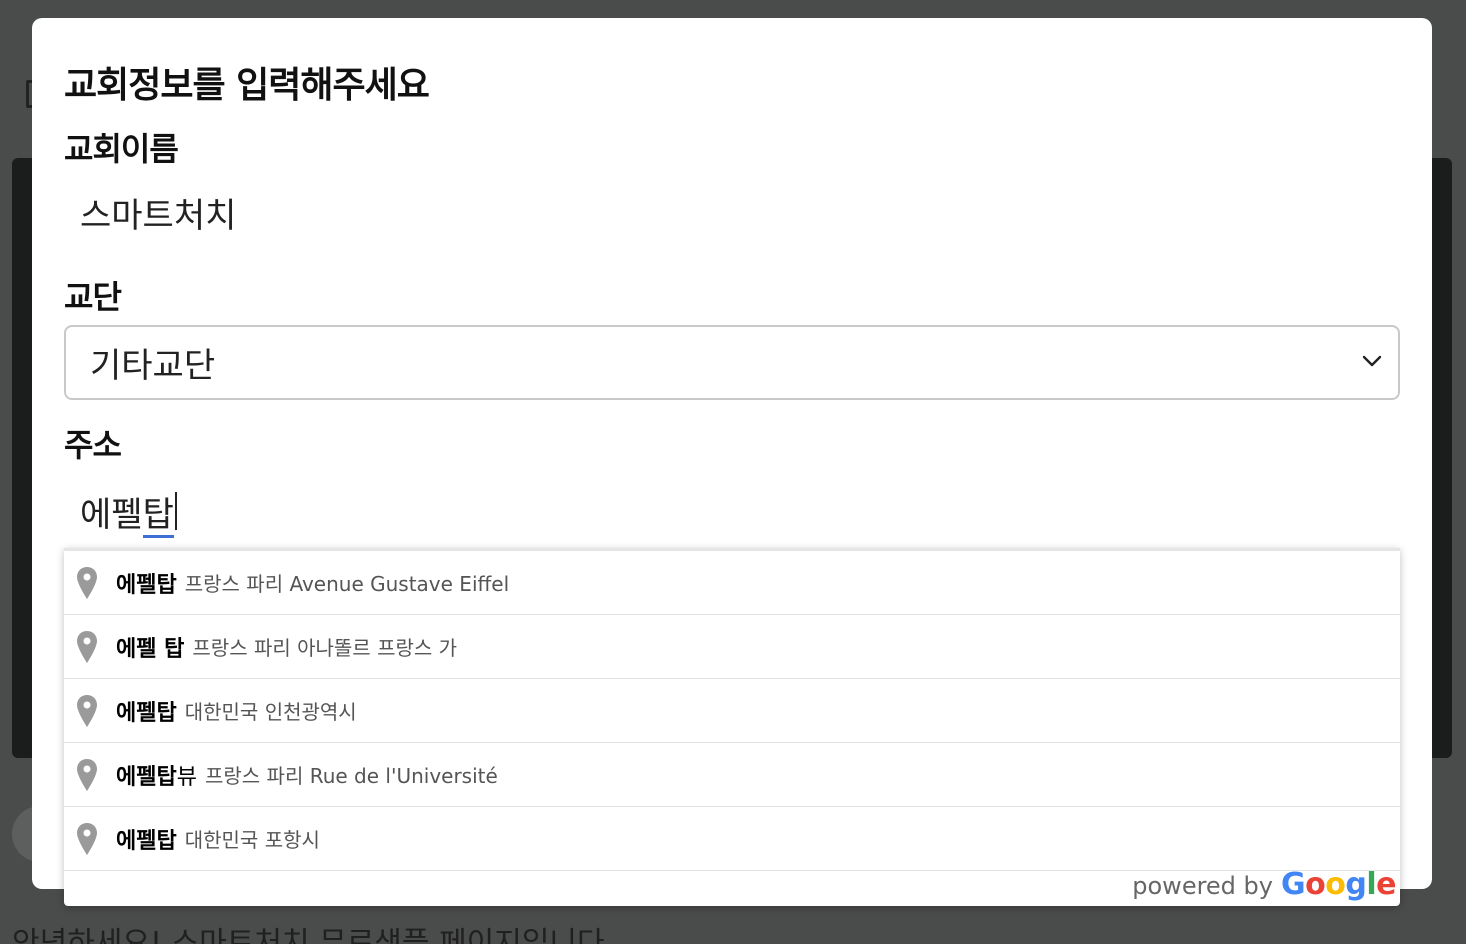 This screenshot has width=1466, height=944. Describe the element at coordinates (158, 516) in the screenshot. I see `ime-composition-text: 탑` at that location.